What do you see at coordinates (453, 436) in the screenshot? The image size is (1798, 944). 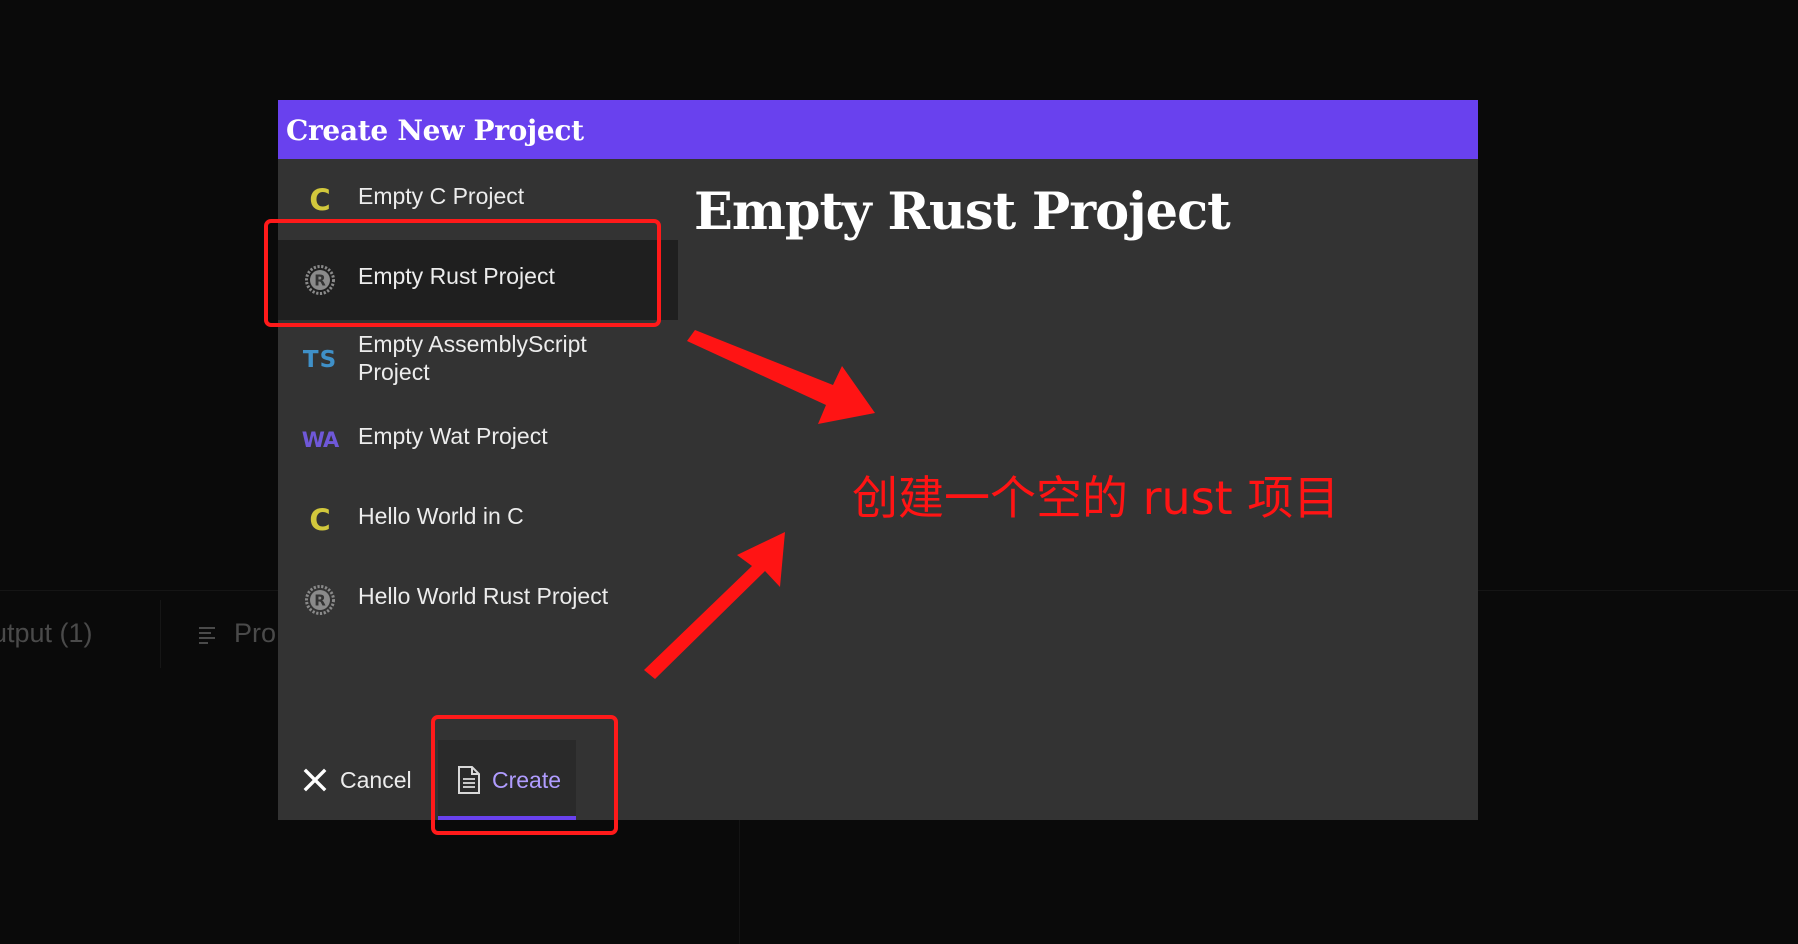 I see `template-label: Empty Wat Project` at bounding box center [453, 436].